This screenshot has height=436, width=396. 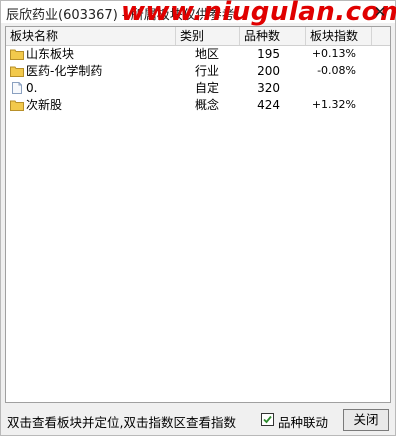 I want to click on close-icon: ✕, so click(x=380, y=12).